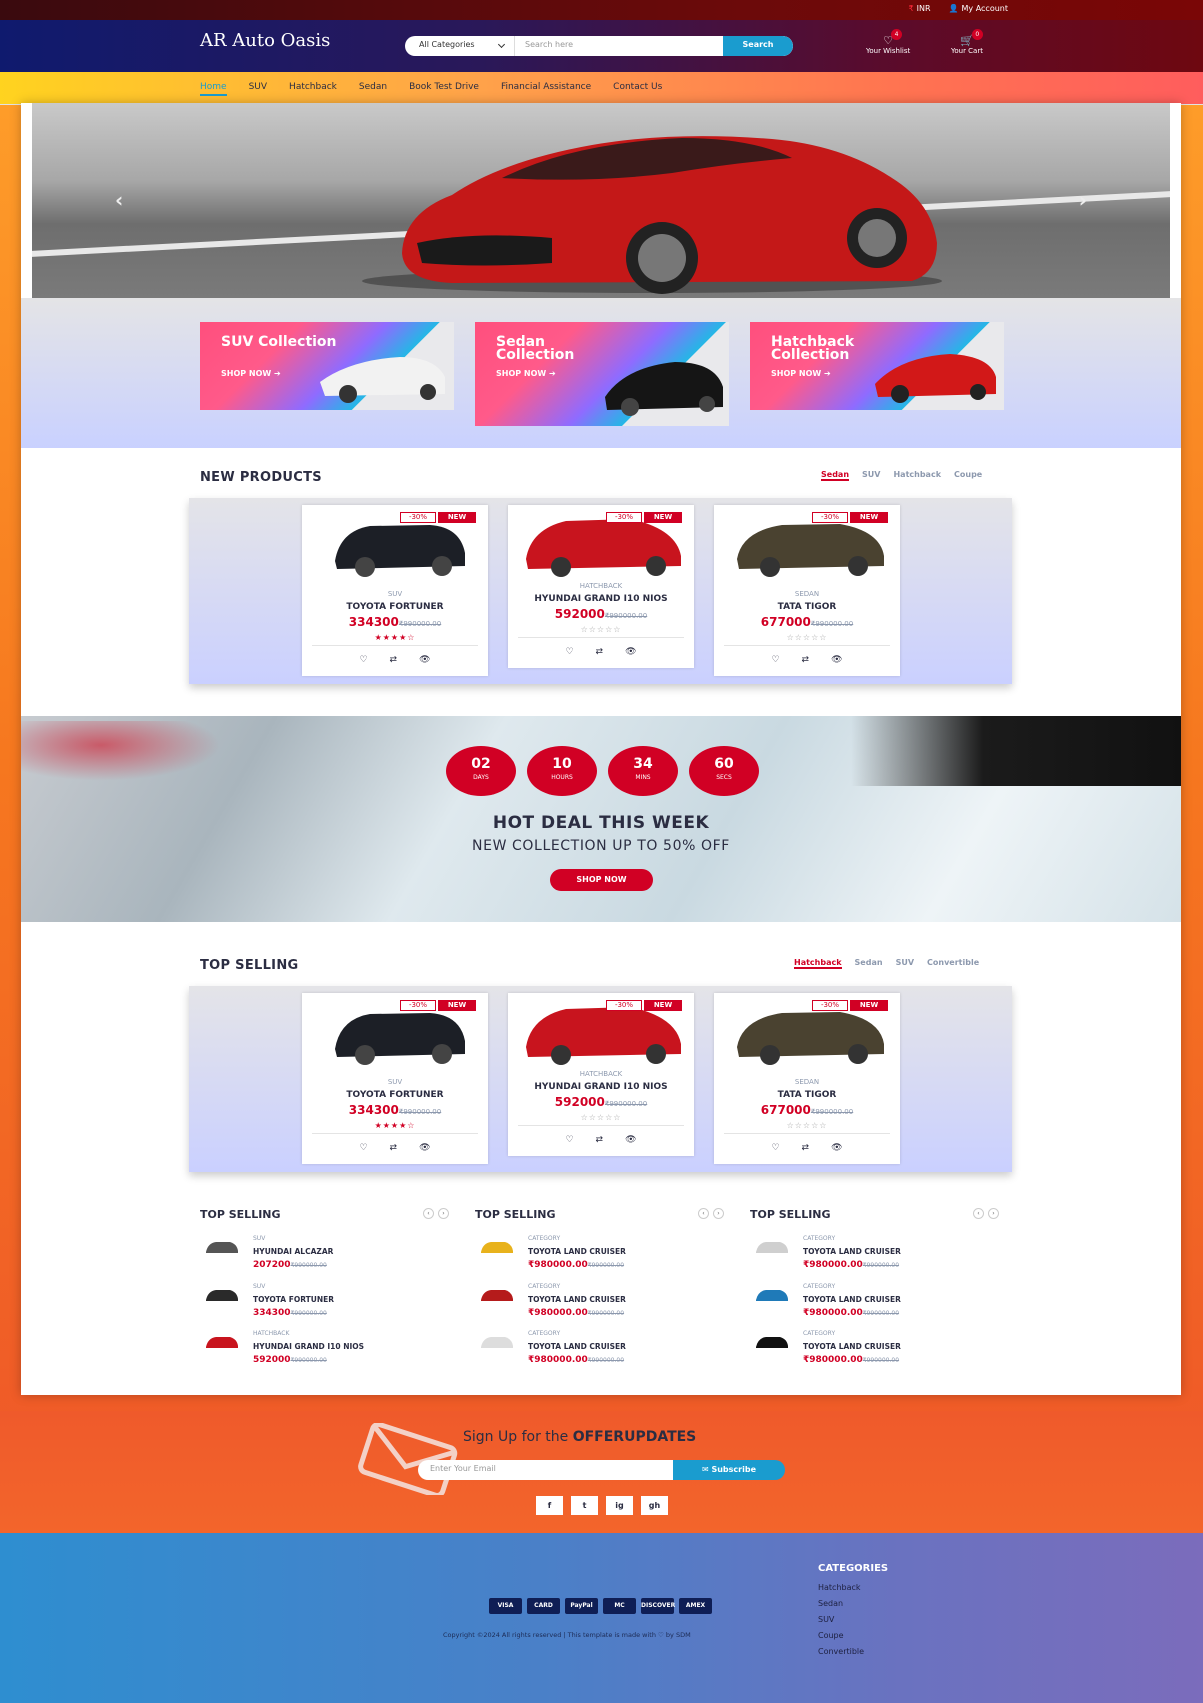  Describe the element at coordinates (395, 637) in the screenshot. I see `rating-stars: ★★★★☆` at that location.